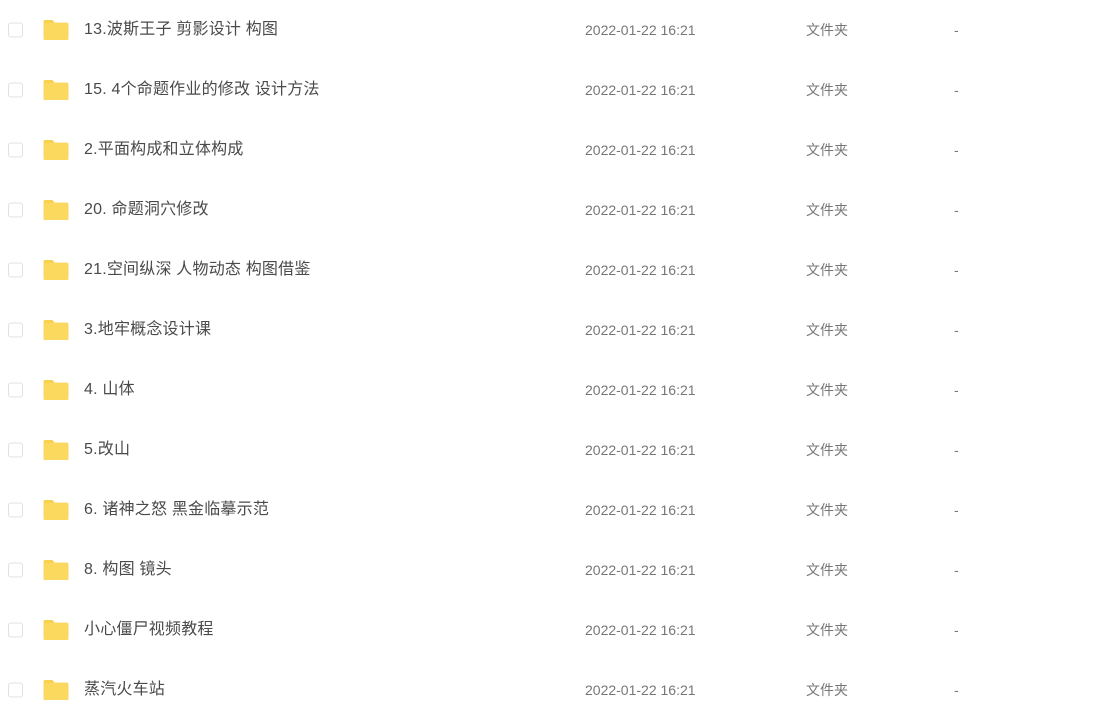  Describe the element at coordinates (202, 90) in the screenshot. I see `file-name: 15. 4个命题作业的修改 设计方法` at that location.